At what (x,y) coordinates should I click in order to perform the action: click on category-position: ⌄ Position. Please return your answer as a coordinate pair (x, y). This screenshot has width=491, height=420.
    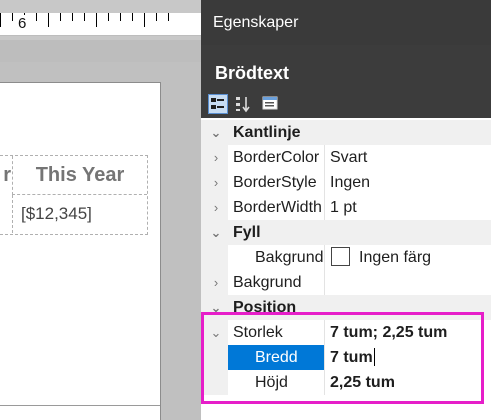
    Looking at the image, I should click on (346, 307).